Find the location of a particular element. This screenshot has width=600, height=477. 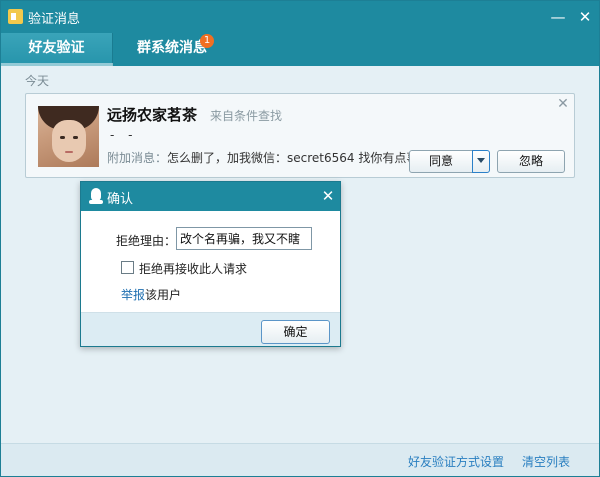

report-suffix: 该用户 is located at coordinates (163, 295).